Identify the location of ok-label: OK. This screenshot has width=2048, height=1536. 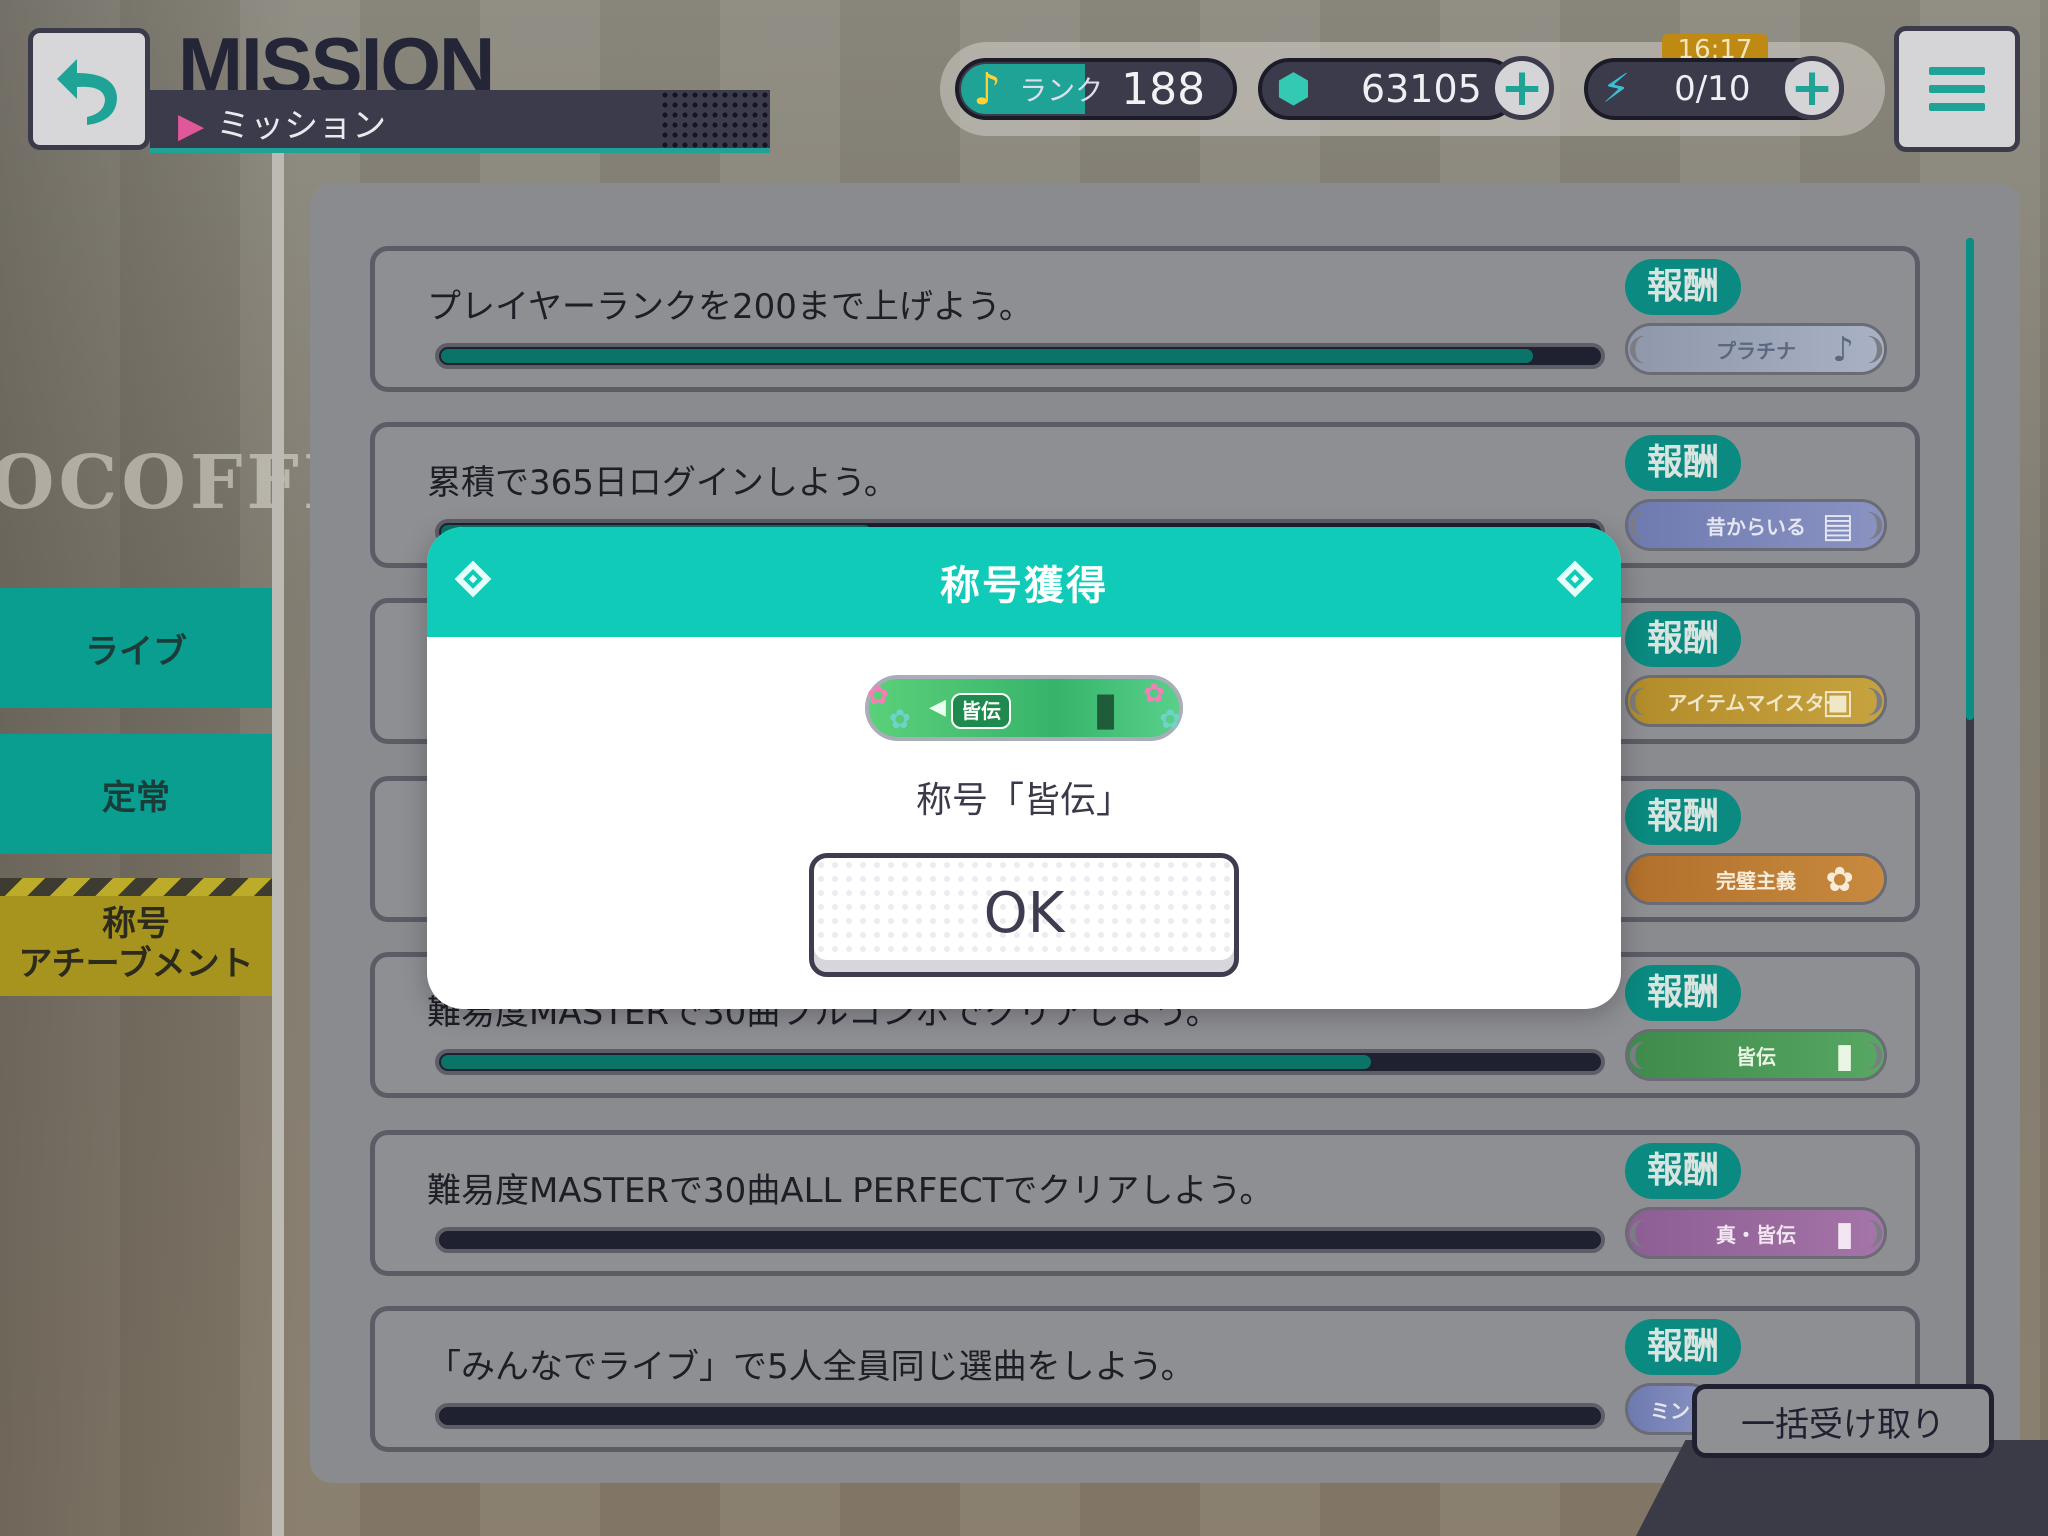
(1024, 913).